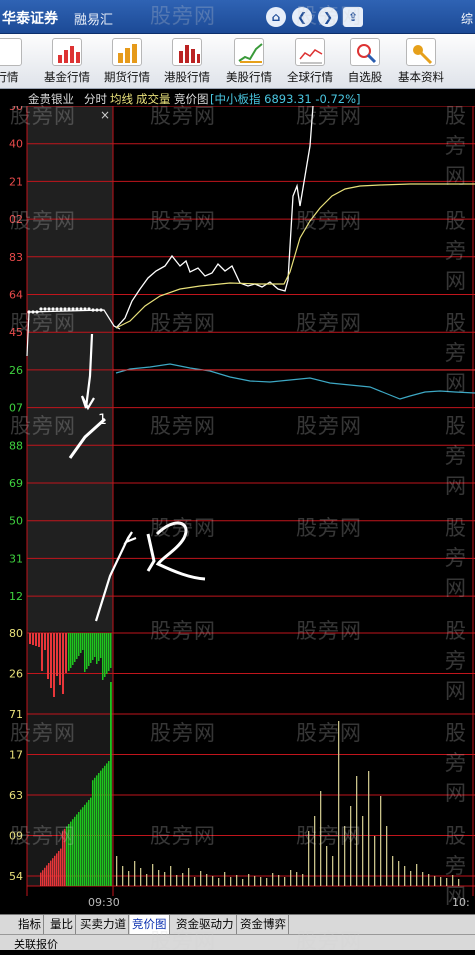 Image resolution: width=475 pixels, height=955 pixels. What do you see at coordinates (421, 77) in the screenshot?
I see `menu-label: 基本资料` at bounding box center [421, 77].